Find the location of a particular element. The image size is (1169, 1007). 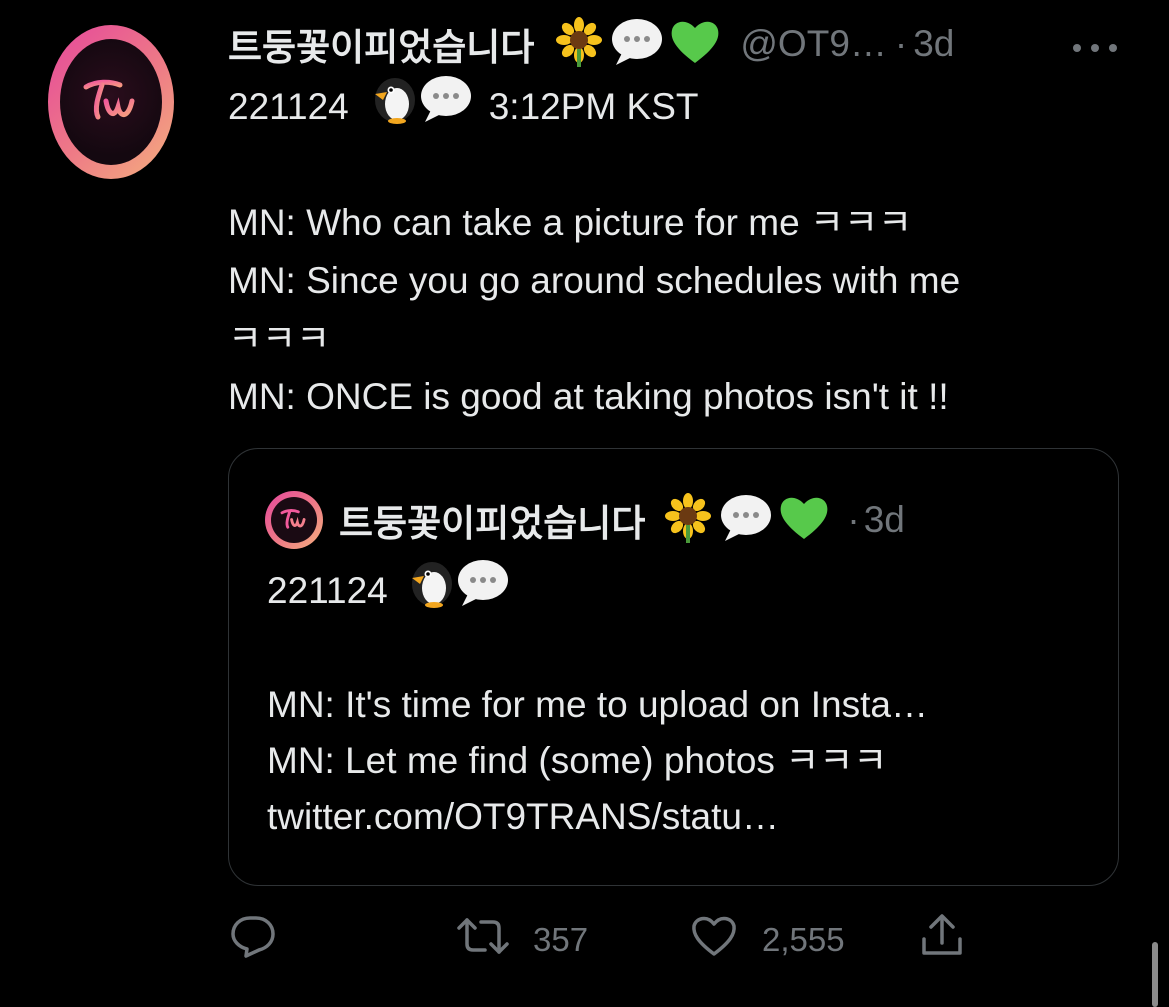

more-options-icon is located at coordinates (1095, 46).